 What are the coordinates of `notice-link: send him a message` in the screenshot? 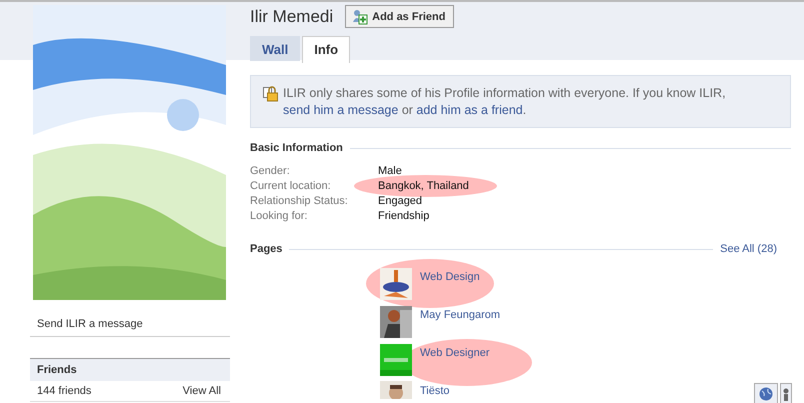 It's located at (340, 110).